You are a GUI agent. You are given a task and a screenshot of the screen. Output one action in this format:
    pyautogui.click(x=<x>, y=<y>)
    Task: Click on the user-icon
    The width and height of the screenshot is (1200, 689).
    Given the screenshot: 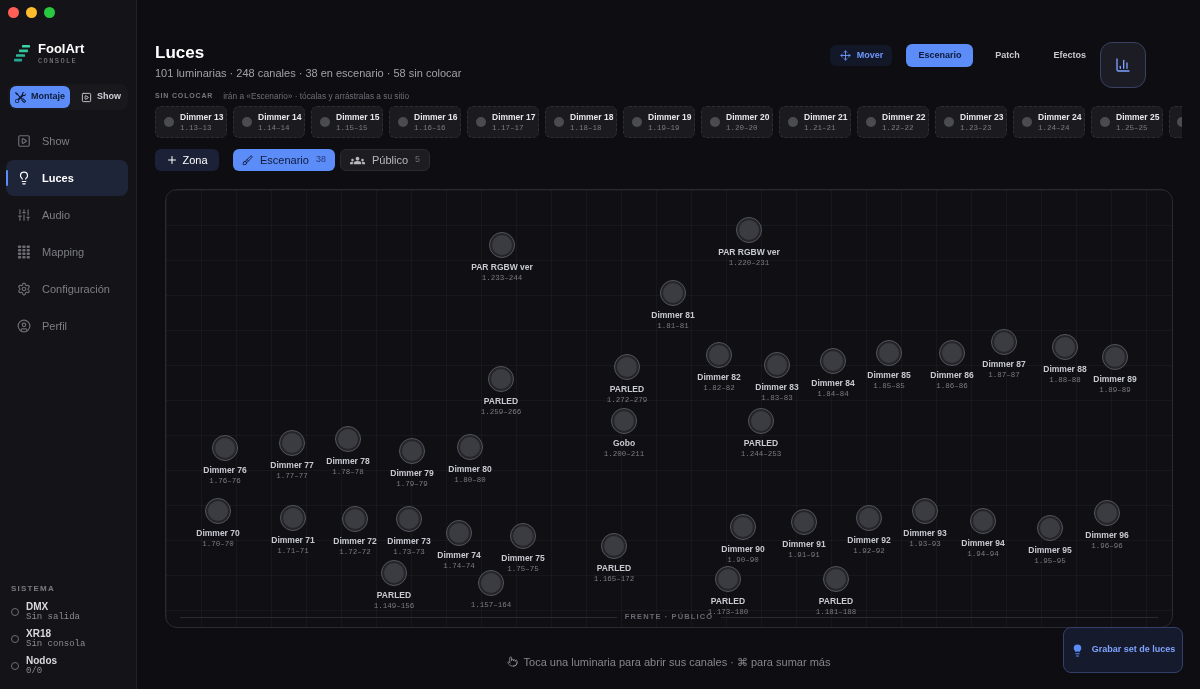 What is the action you would take?
    pyautogui.click(x=24, y=326)
    